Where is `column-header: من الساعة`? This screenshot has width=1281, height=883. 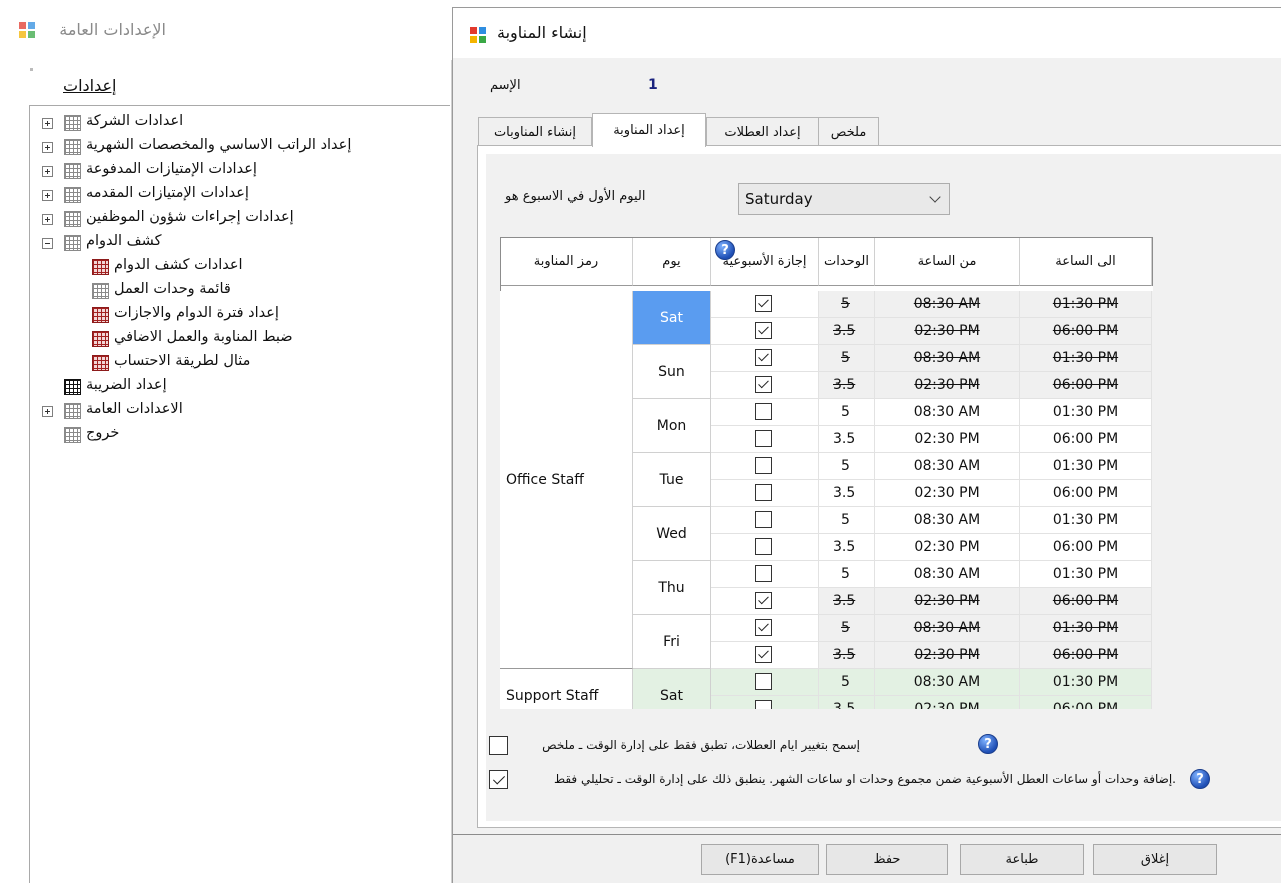
column-header: من الساعة is located at coordinates (947, 261).